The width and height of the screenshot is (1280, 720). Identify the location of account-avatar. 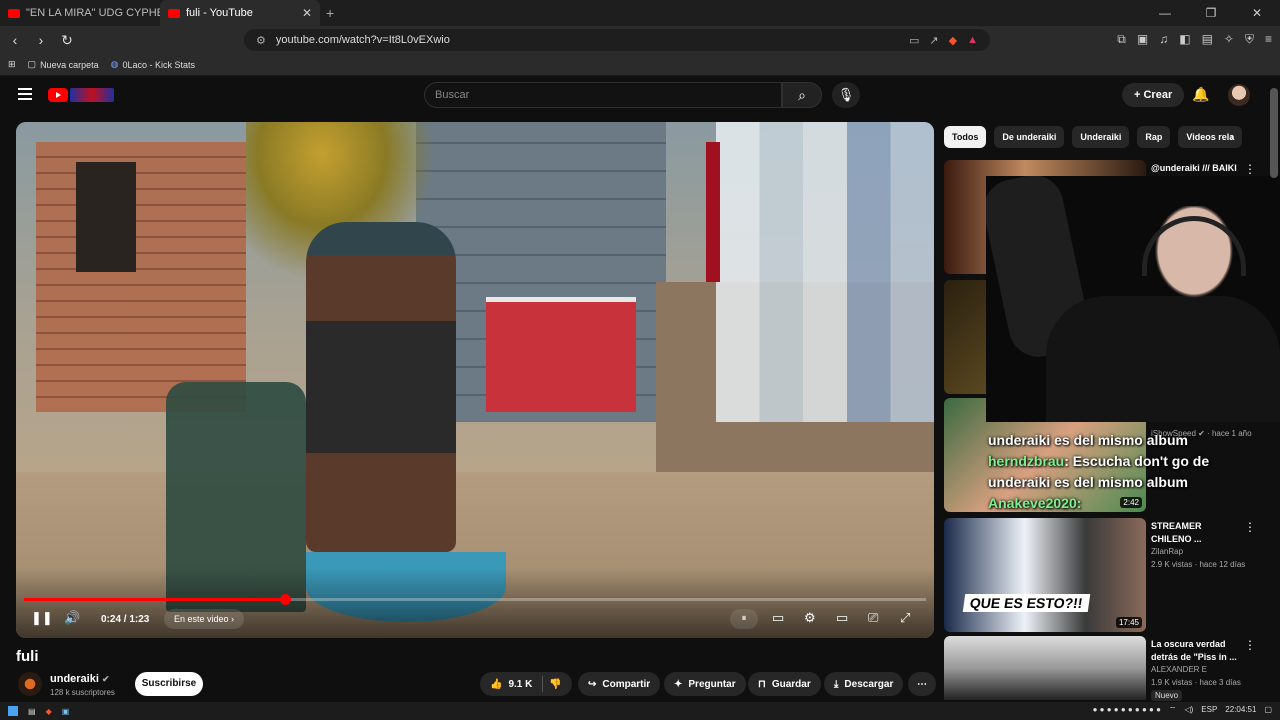
(1239, 95).